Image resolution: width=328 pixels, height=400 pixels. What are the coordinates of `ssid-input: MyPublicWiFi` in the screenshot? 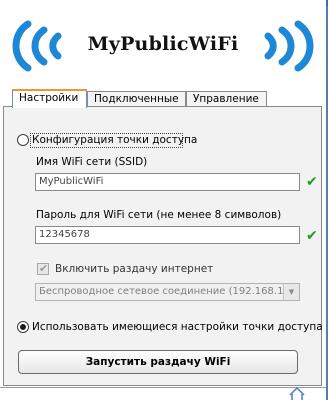 It's located at (167, 182).